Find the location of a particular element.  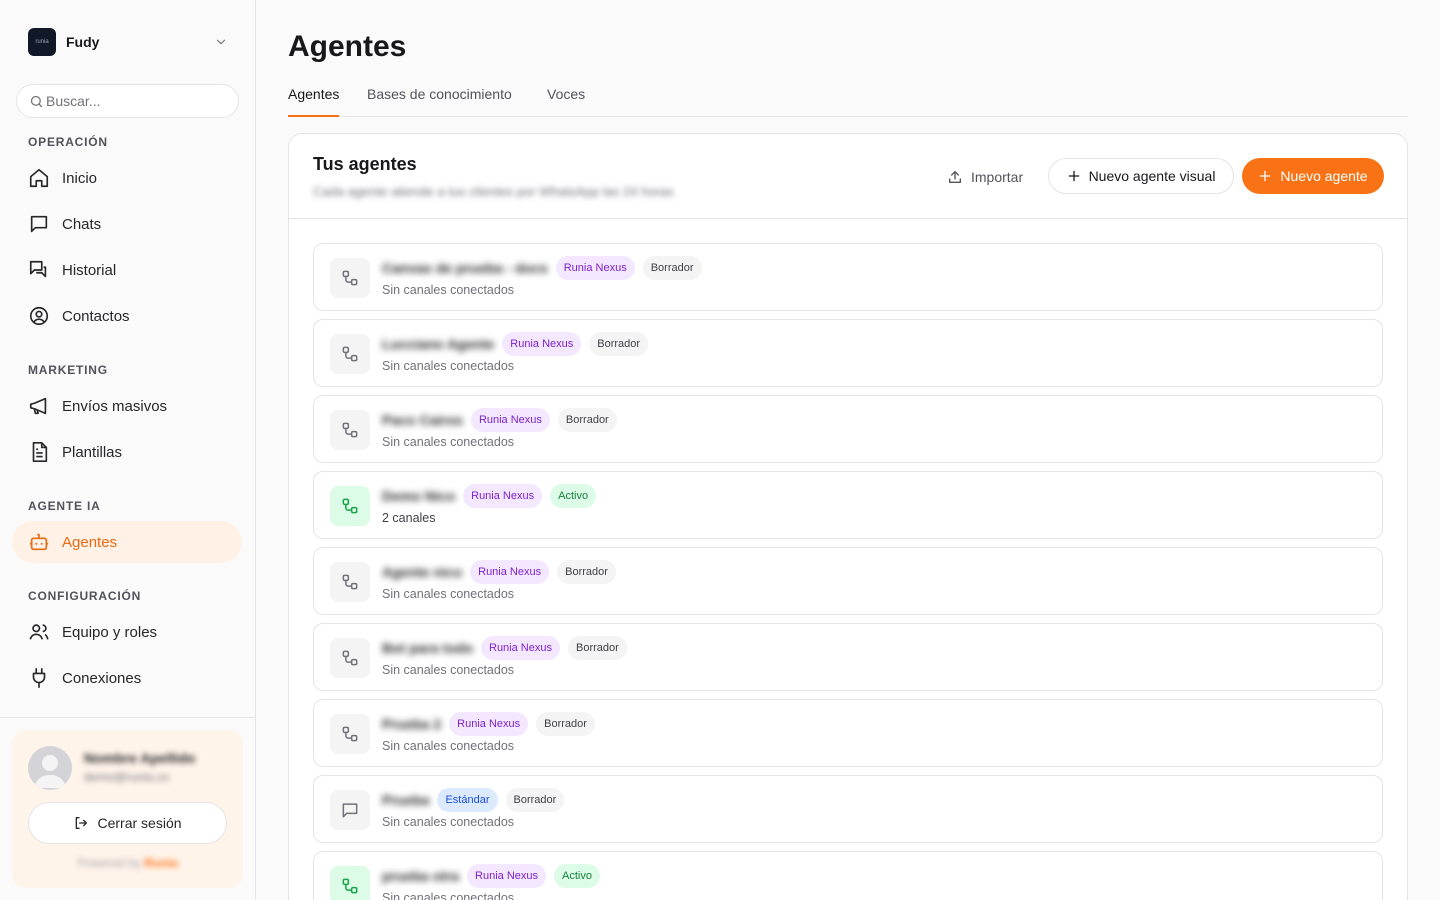

sidebar-item-conexiones: Conexiones is located at coordinates (127, 678).